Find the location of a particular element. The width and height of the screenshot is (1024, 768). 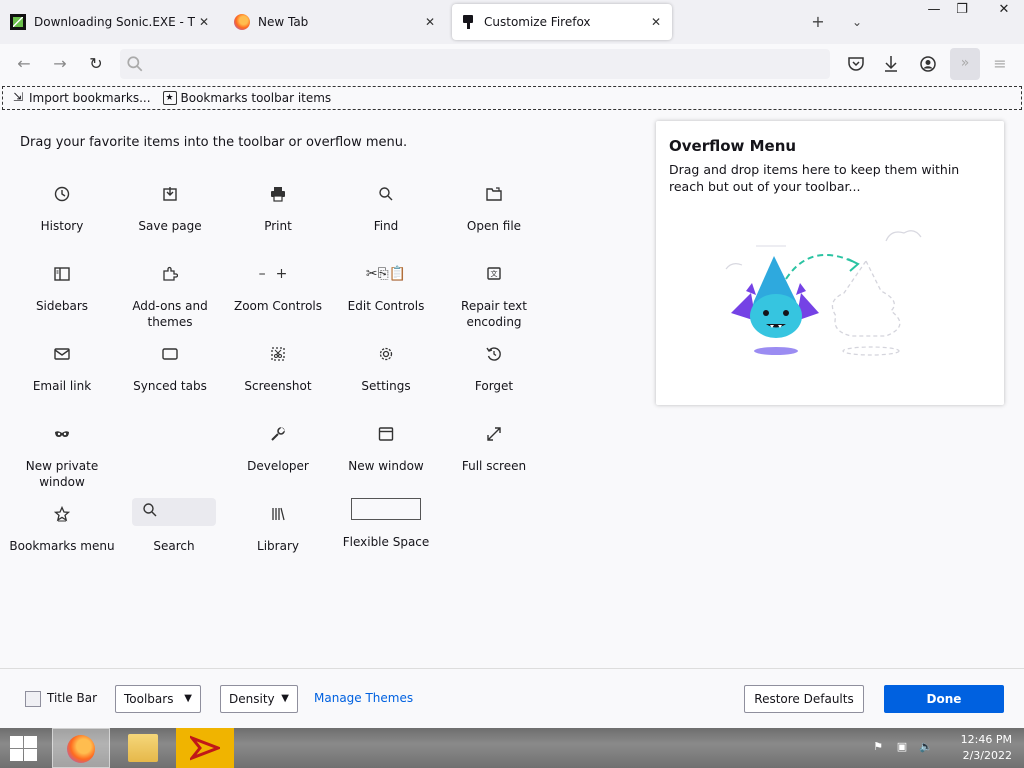

list-all-tabs-chevron-icon: ⌄ is located at coordinates (857, 22).